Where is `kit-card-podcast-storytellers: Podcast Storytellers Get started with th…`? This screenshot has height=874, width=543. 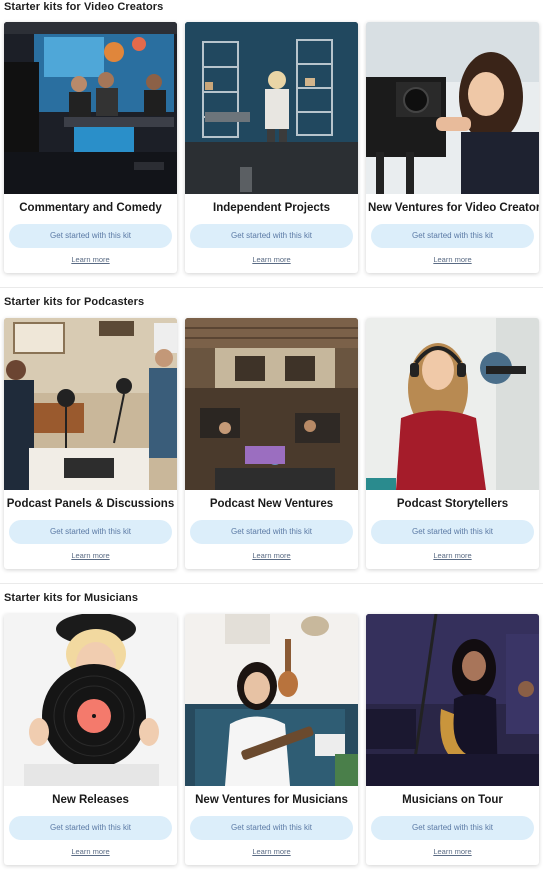 kit-card-podcast-storytellers: Podcast Storytellers Get started with th… is located at coordinates (452, 443).